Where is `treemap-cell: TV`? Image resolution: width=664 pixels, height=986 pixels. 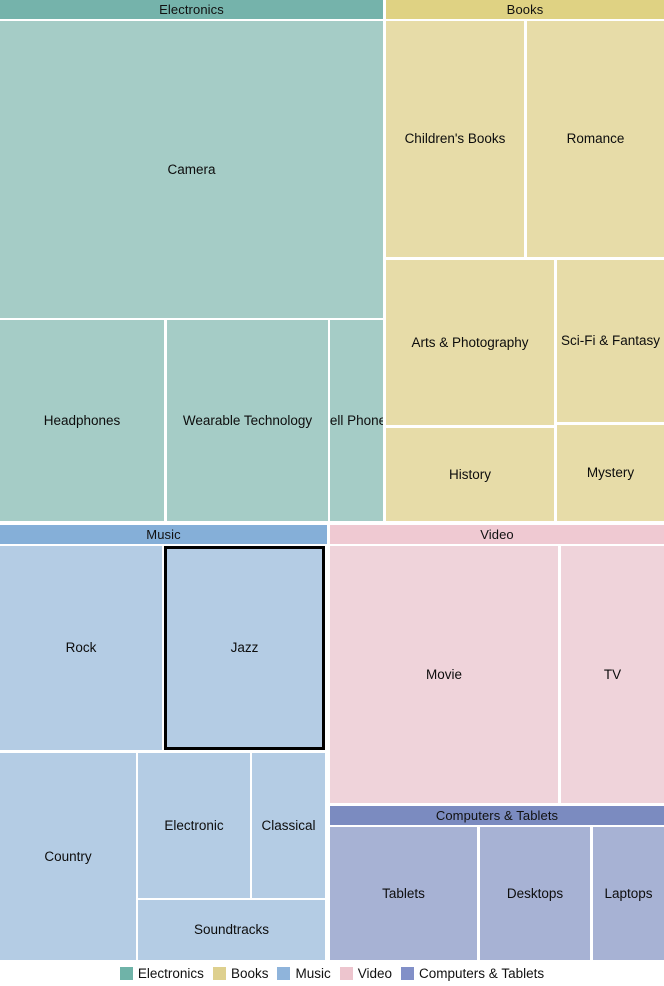 treemap-cell: TV is located at coordinates (612, 674).